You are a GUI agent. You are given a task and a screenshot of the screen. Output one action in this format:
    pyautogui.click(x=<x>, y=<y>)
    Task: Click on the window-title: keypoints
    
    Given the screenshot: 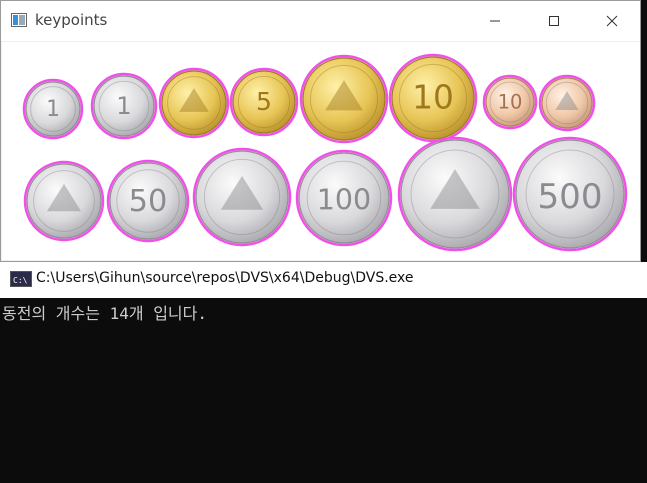 What is the action you would take?
    pyautogui.click(x=71, y=20)
    